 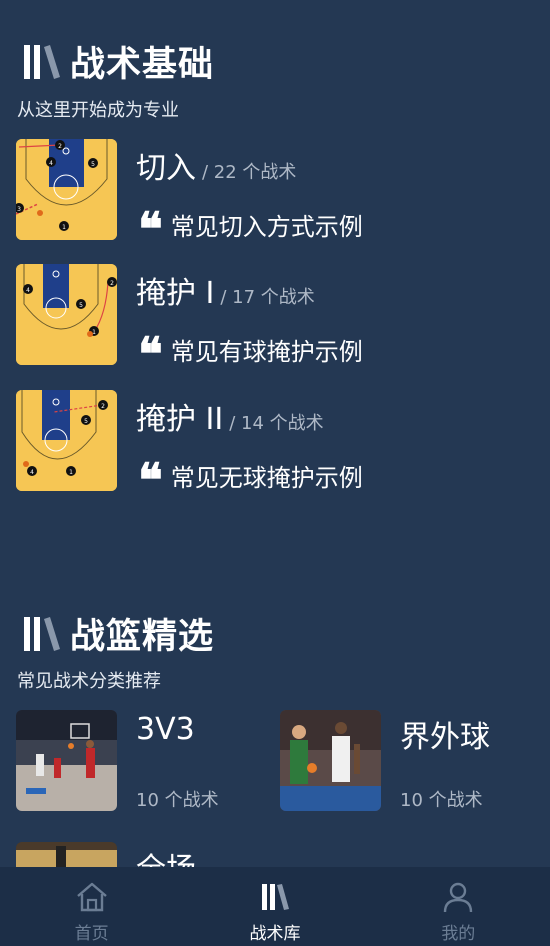 I want to click on home-icon, so click(x=91, y=897).